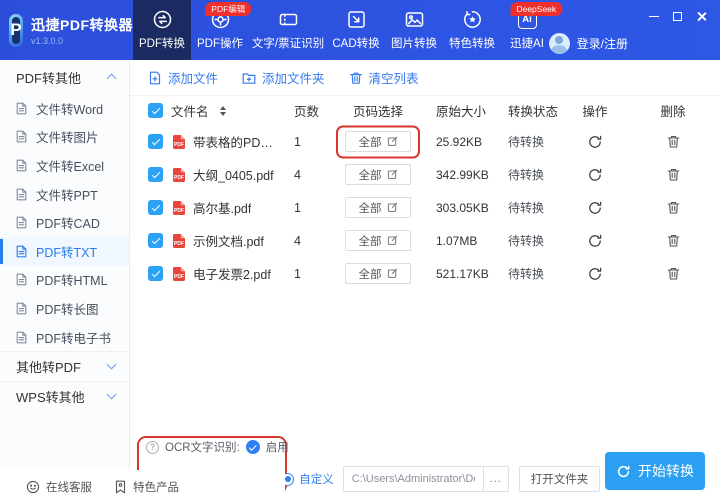 The image size is (720, 504). Describe the element at coordinates (701, 16) in the screenshot. I see `close-button` at that location.